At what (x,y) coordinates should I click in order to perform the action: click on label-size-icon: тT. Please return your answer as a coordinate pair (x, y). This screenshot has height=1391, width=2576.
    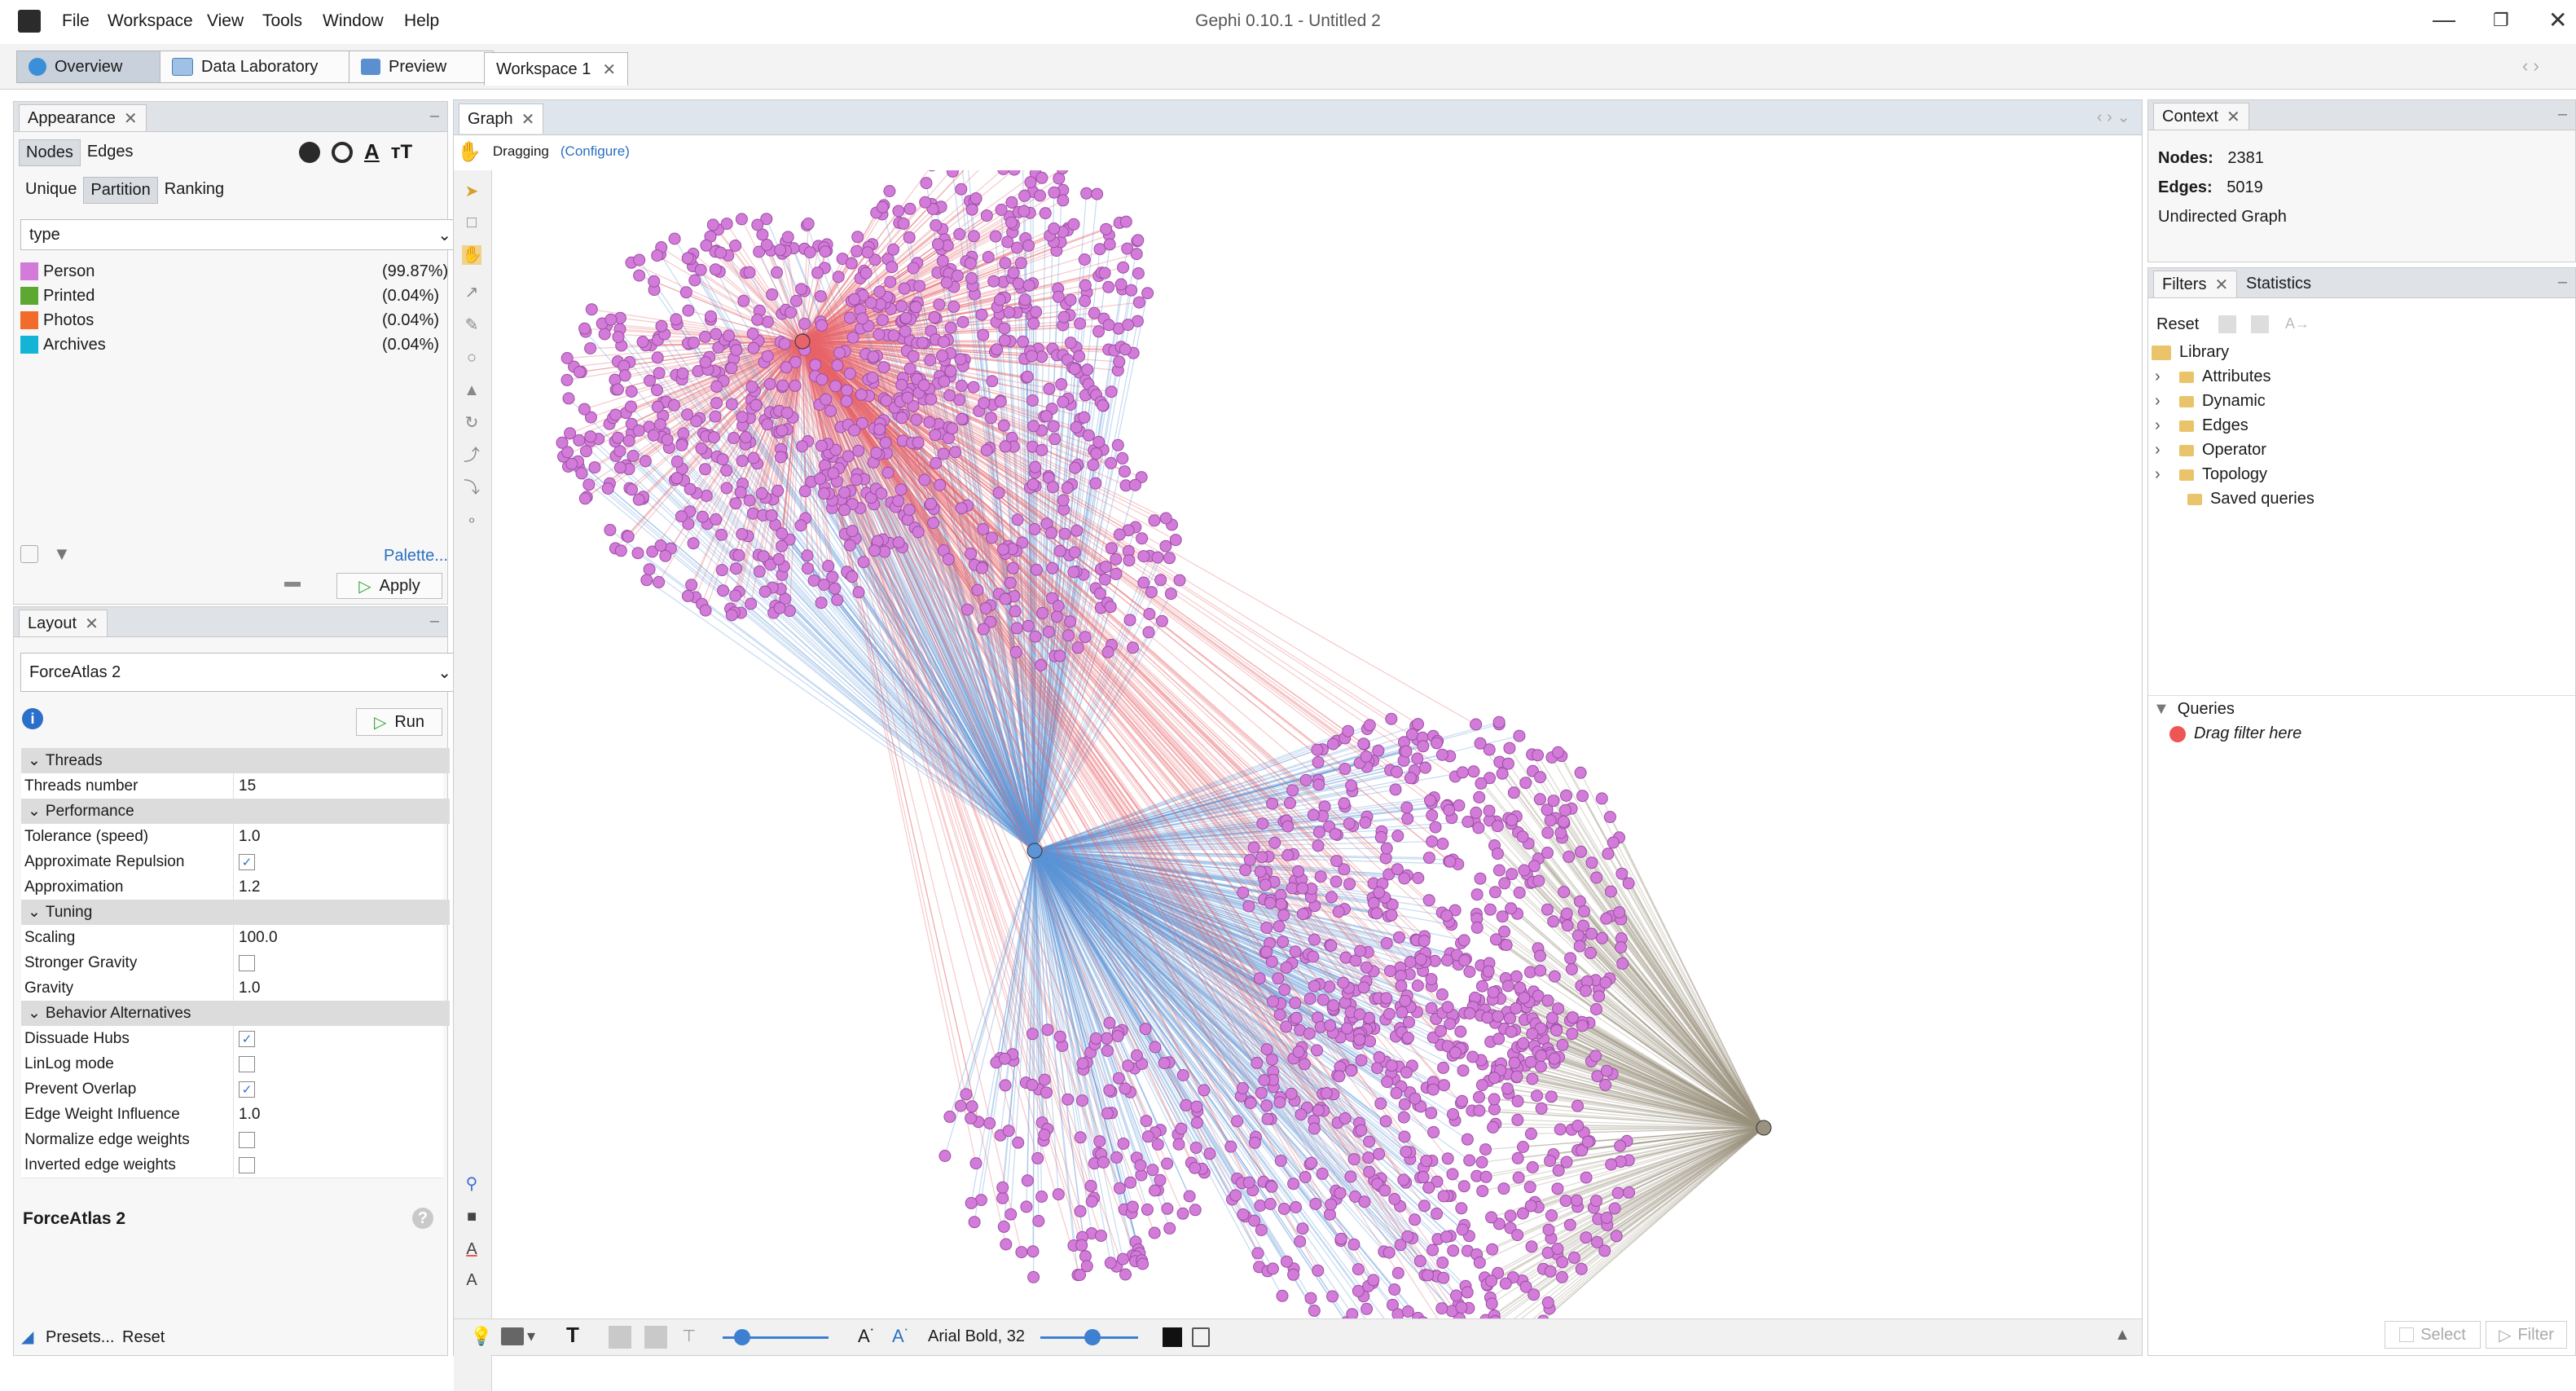
    Looking at the image, I should click on (401, 152).